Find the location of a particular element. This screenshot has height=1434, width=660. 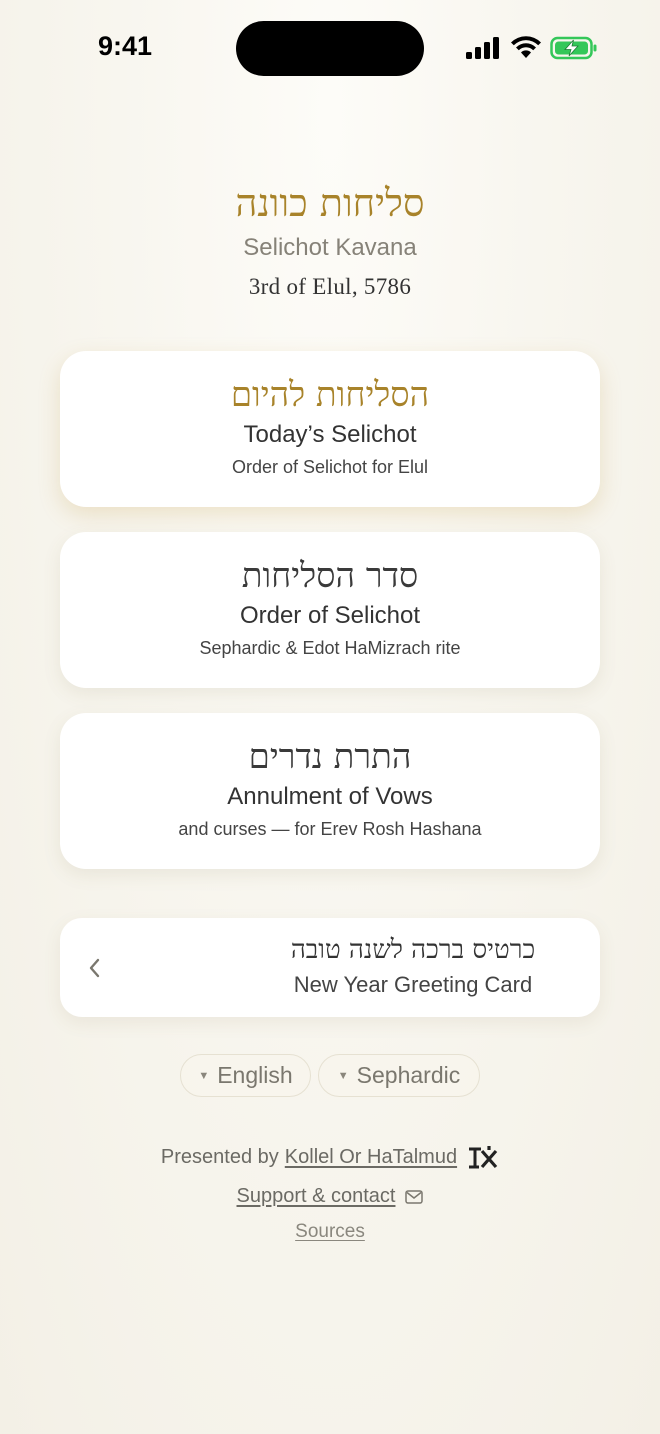

hebrew-date: 3rd of Elul, 5786 is located at coordinates (330, 286).